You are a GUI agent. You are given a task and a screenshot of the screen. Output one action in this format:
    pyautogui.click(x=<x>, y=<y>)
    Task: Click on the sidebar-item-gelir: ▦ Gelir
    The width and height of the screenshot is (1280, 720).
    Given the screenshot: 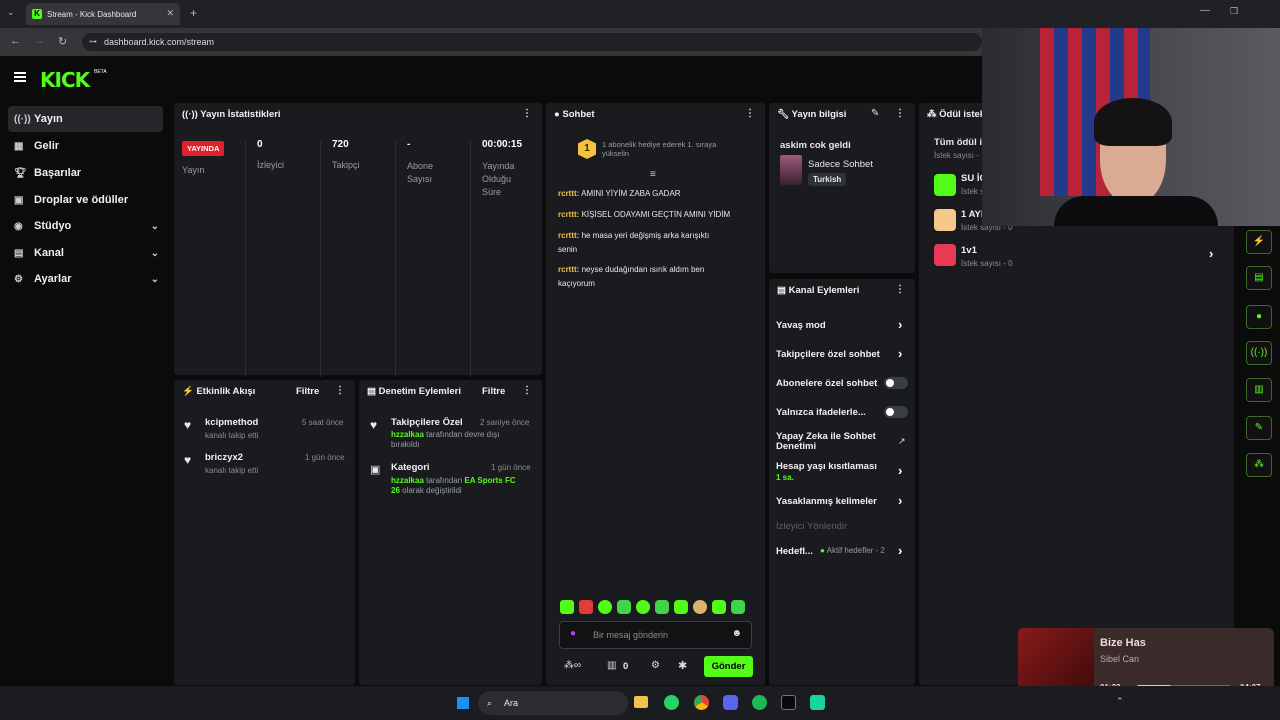 What is the action you would take?
    pyautogui.click(x=85, y=146)
    